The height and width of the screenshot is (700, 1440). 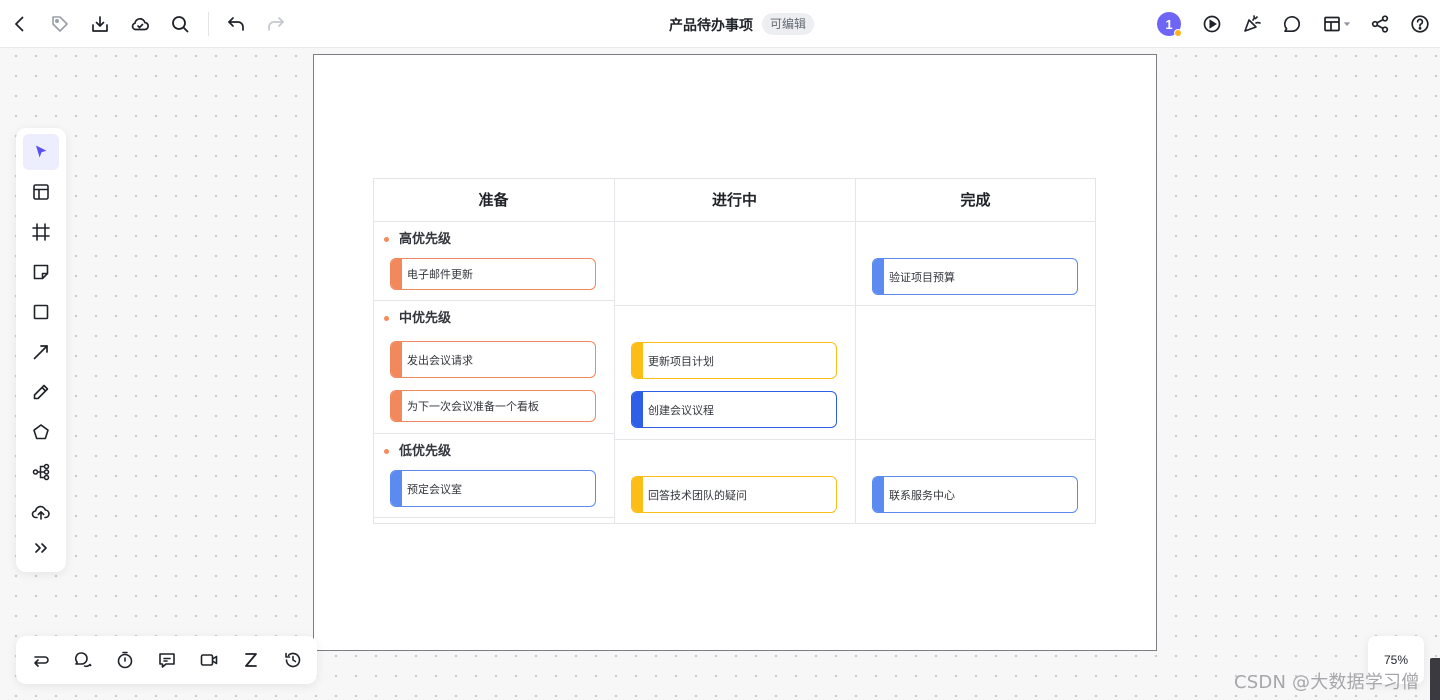 What do you see at coordinates (1292, 24) in the screenshot?
I see `comment-icon` at bounding box center [1292, 24].